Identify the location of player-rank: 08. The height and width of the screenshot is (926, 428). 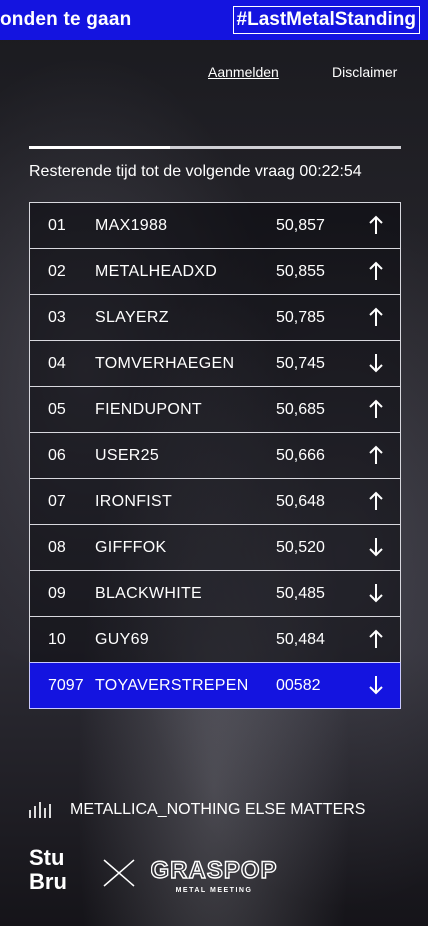
(57, 547).